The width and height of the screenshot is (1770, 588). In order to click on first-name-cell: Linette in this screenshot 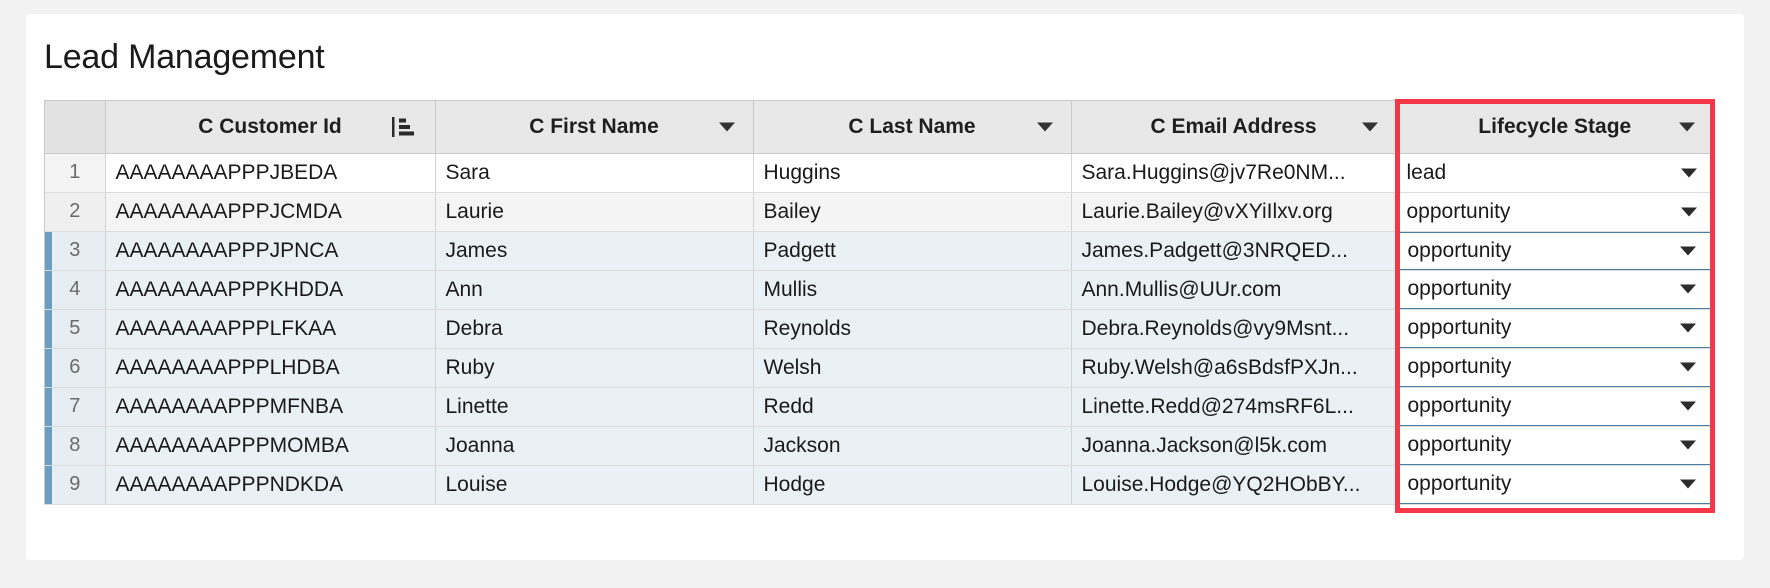, I will do `click(594, 407)`.